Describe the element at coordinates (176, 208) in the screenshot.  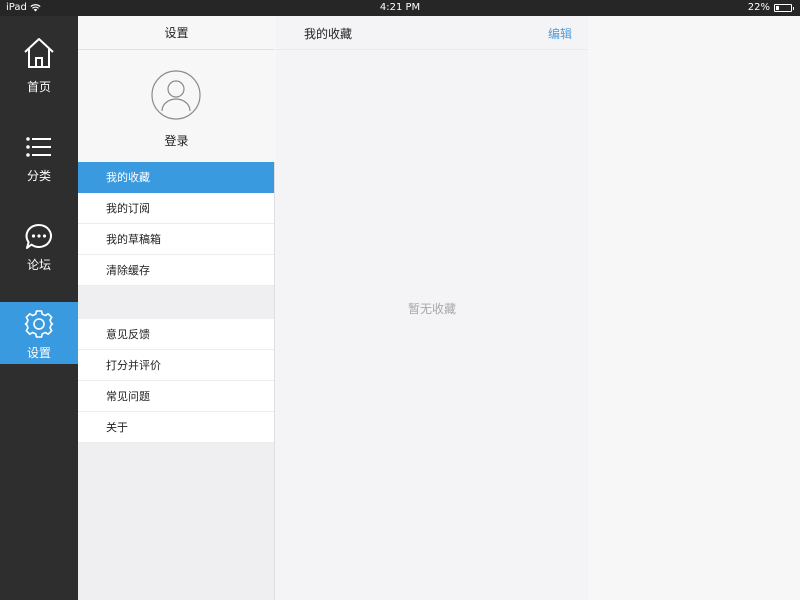
I see `menu-my-subscriptions: 我的订阅` at that location.